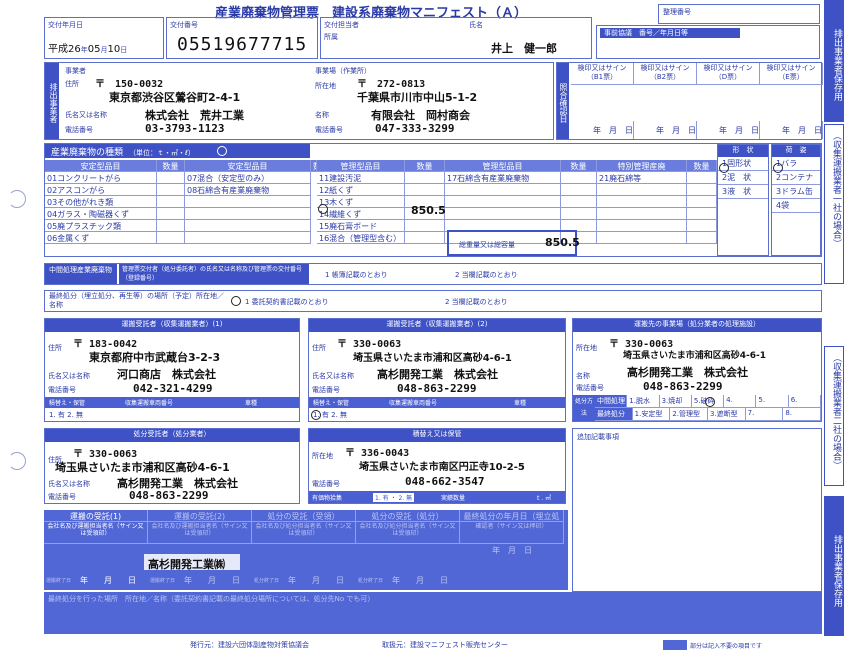 The width and height of the screenshot is (844, 658). Describe the element at coordinates (437, 402) in the screenshot. I see `t2-sub-header: 積替え・保管 収集運搬車両番号 車種` at that location.